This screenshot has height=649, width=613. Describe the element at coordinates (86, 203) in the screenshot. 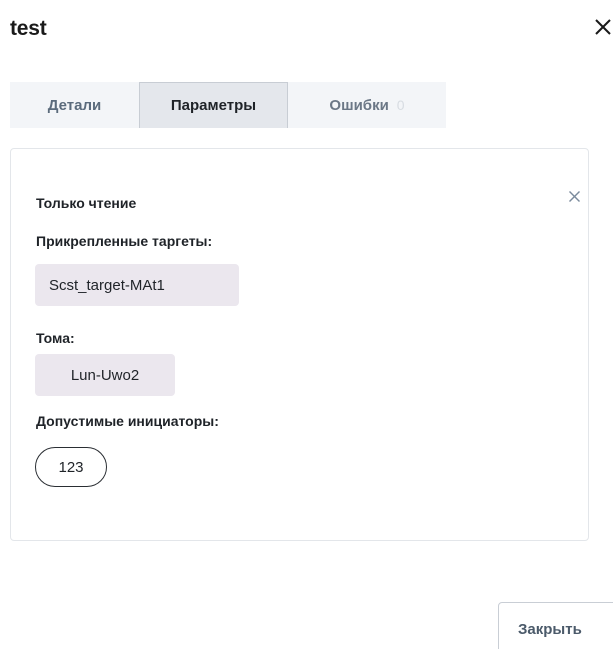

I see `readonly-label: Только чтение` at that location.